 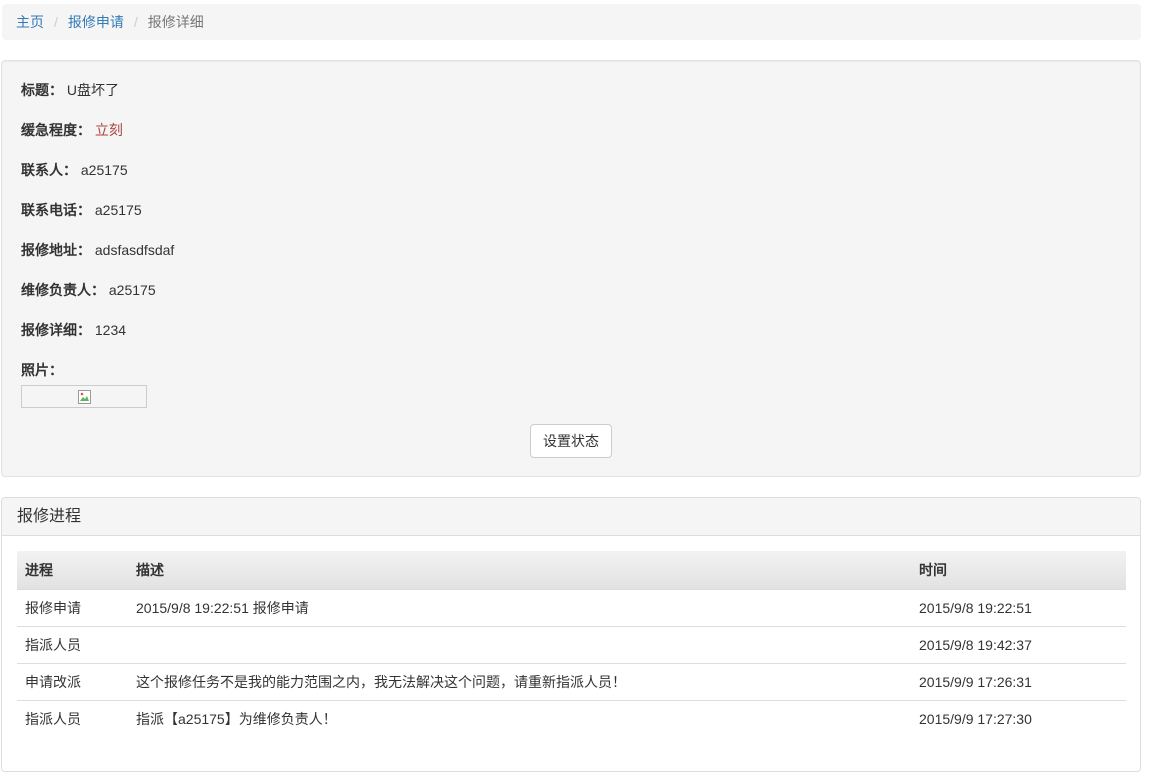 I want to click on breadcrumb-repair-list-link: 报修申请, so click(x=96, y=22).